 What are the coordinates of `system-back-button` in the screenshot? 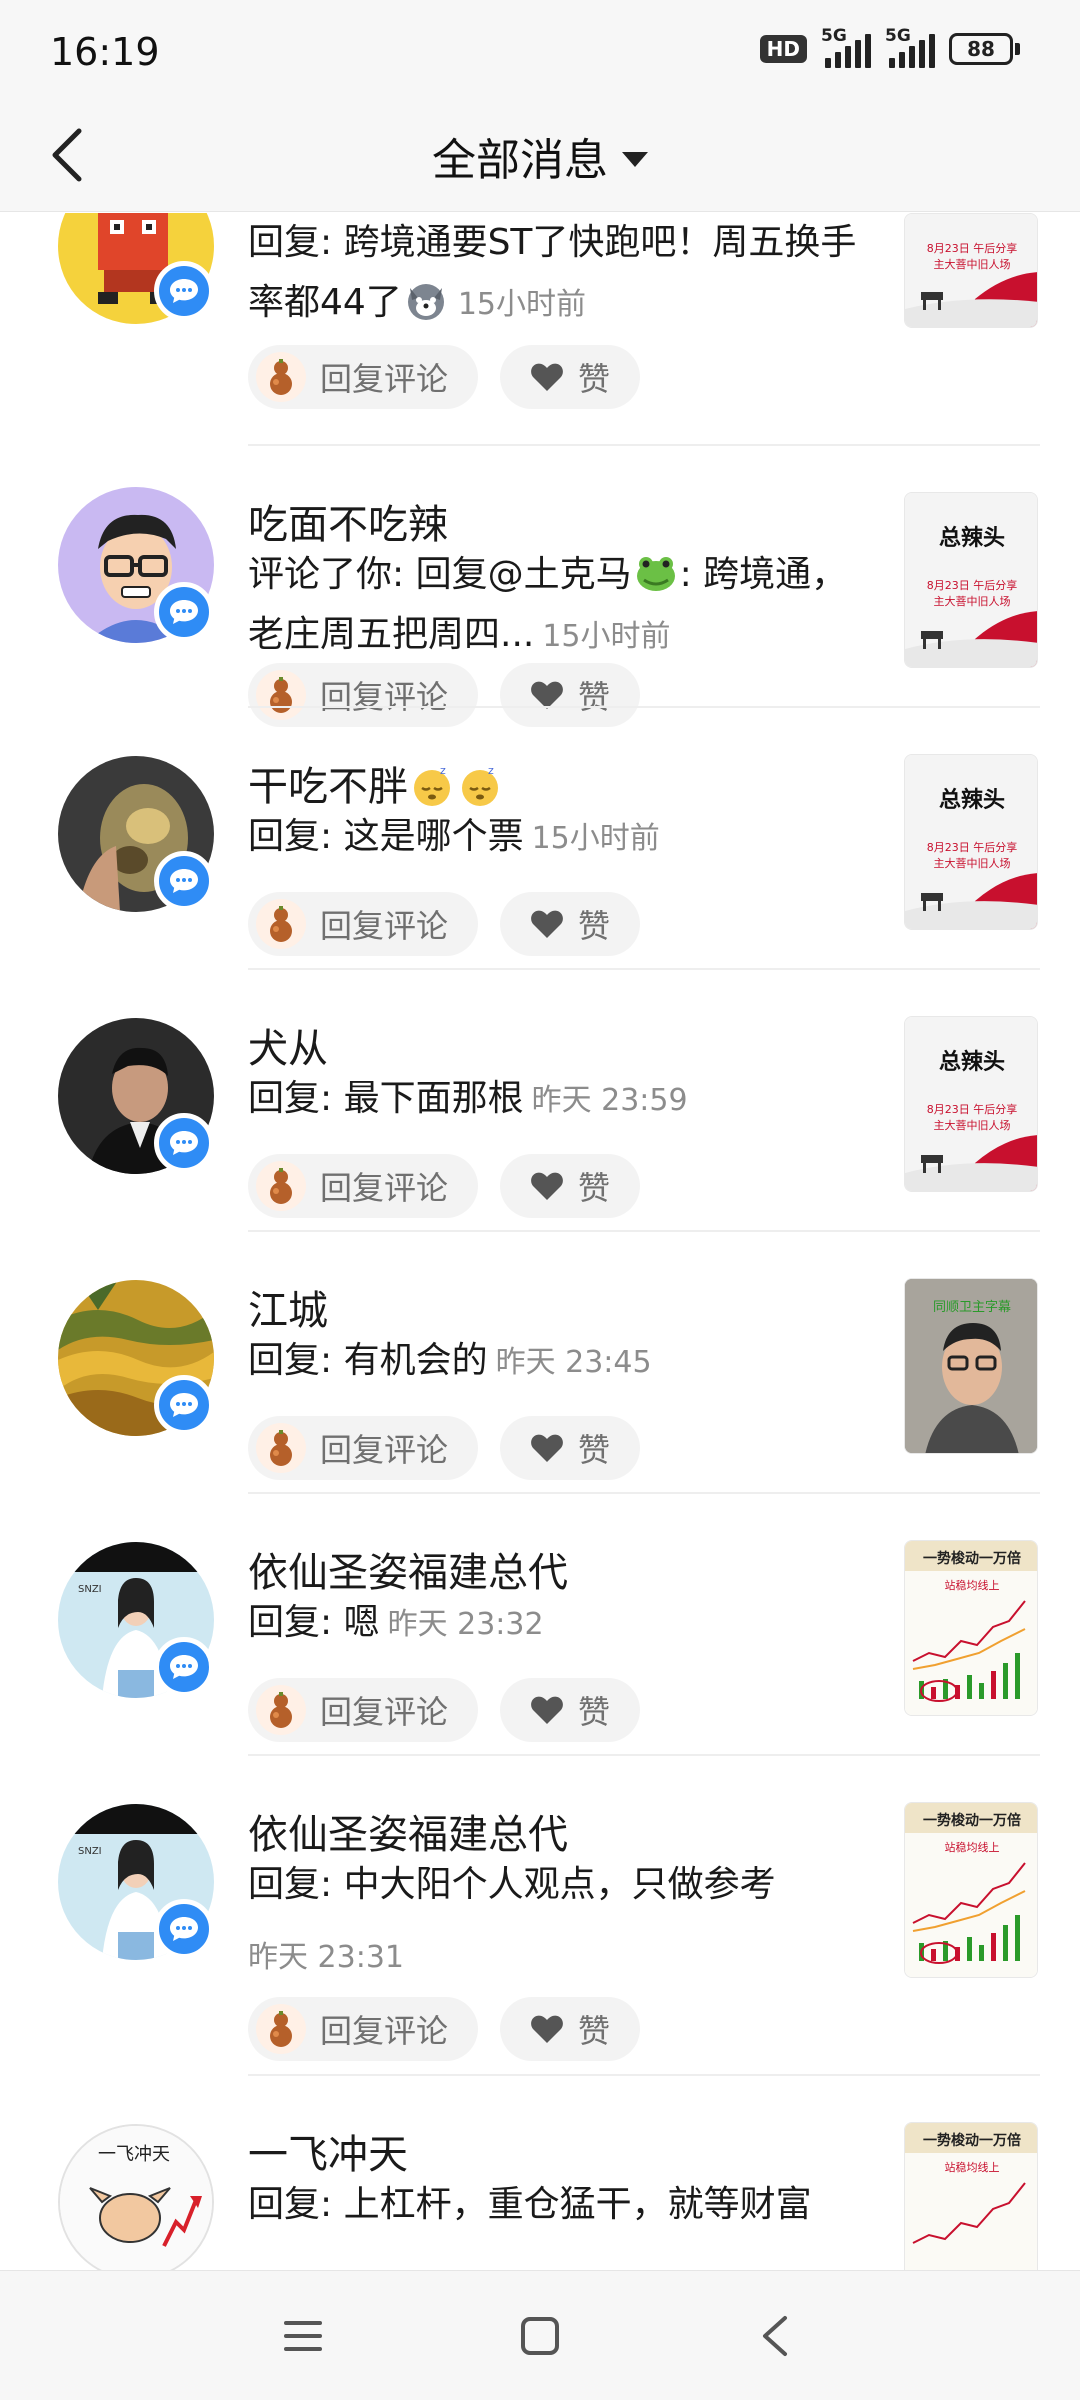 It's located at (775, 2336).